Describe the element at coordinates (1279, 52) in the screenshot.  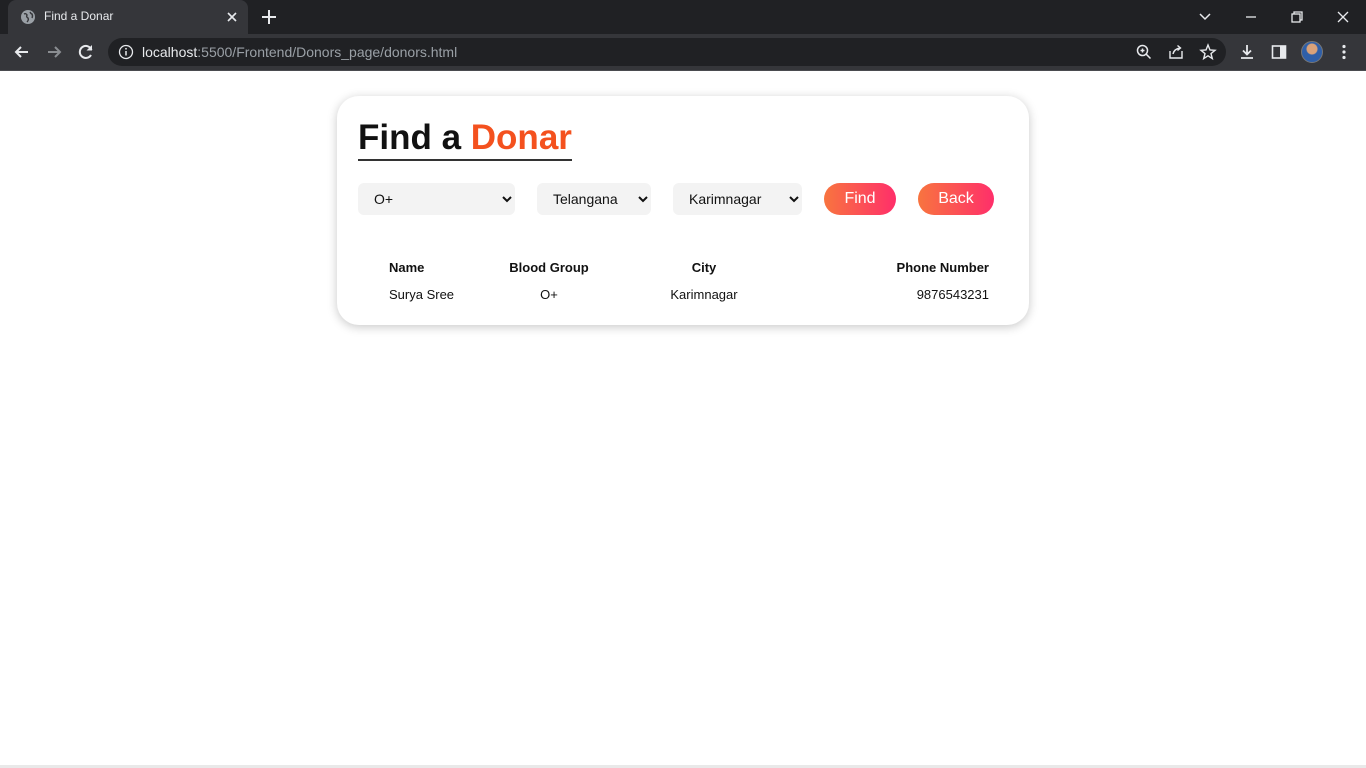
I see `side-panel-icon` at that location.